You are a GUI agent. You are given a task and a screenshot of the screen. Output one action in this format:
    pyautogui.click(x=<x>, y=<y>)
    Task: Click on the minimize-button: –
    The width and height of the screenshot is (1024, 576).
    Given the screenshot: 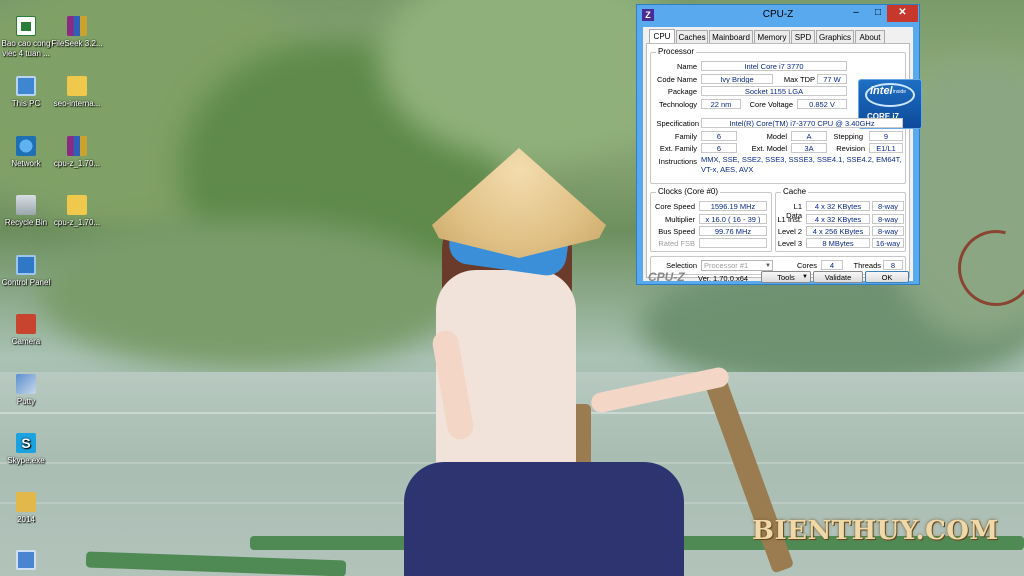 What is the action you would take?
    pyautogui.click(x=856, y=13)
    